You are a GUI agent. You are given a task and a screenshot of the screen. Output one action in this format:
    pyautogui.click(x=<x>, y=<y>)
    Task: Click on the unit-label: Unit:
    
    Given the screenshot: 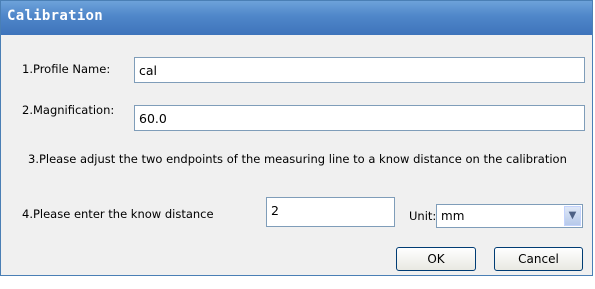 What is the action you would take?
    pyautogui.click(x=423, y=216)
    